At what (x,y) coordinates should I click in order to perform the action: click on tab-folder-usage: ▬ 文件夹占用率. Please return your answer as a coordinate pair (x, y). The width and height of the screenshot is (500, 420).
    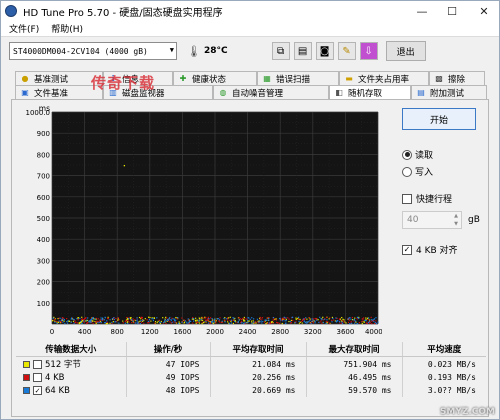
    Looking at the image, I should click on (384, 78).